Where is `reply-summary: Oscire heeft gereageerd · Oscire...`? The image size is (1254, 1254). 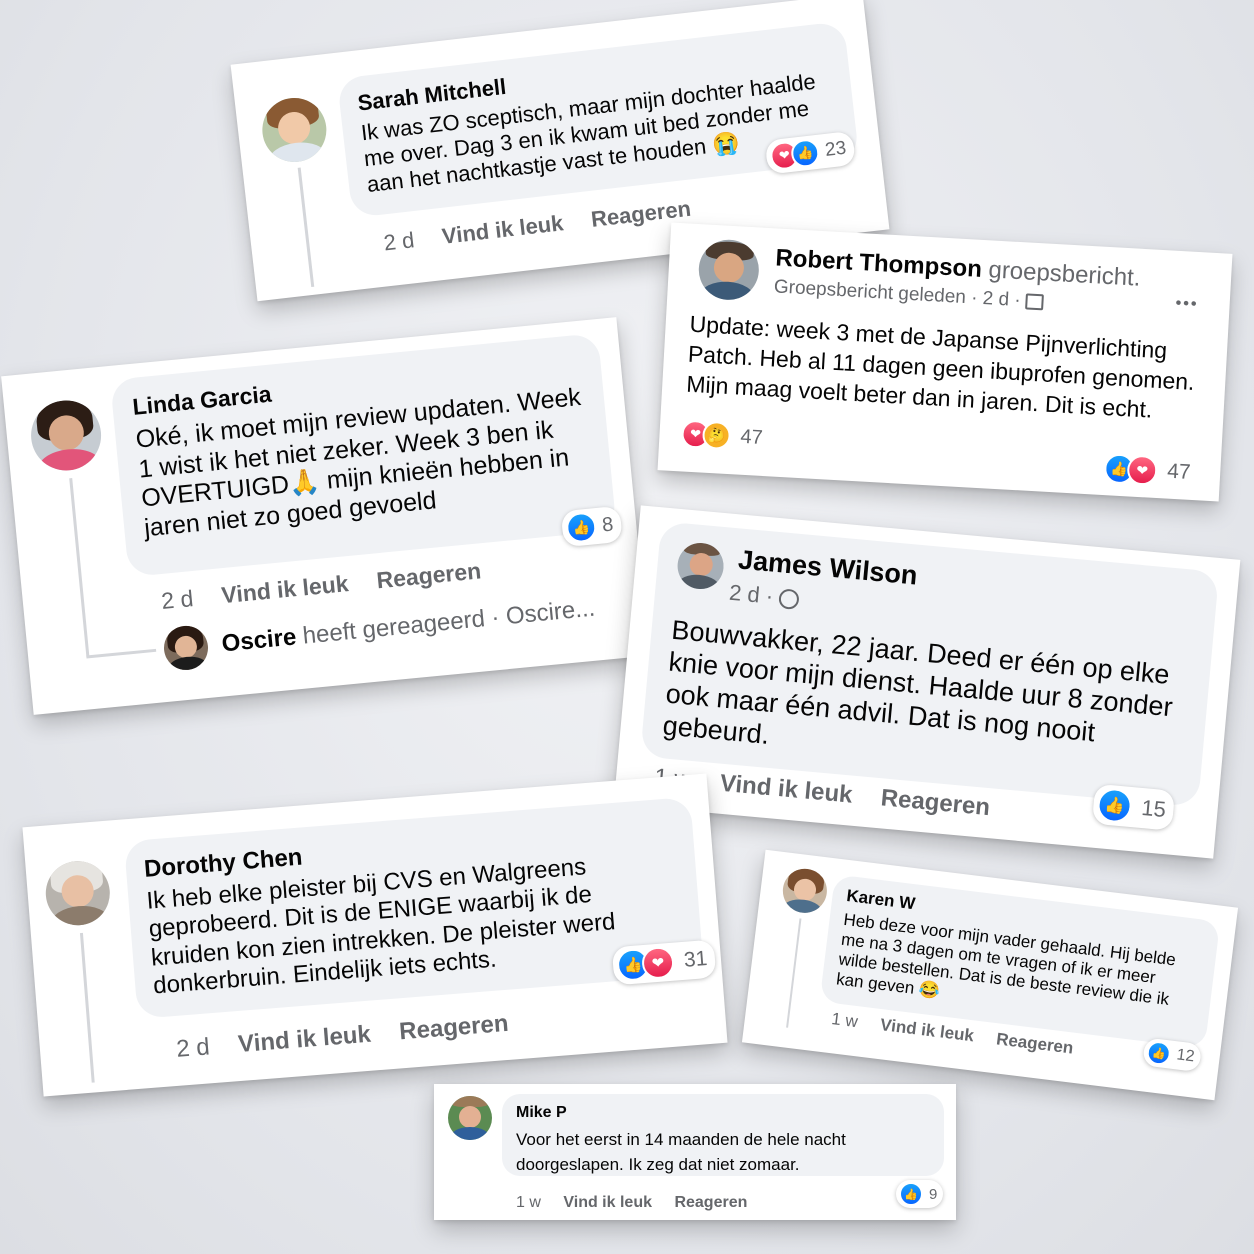 reply-summary: Oscire heeft gereageerd · Oscire... is located at coordinates (408, 627).